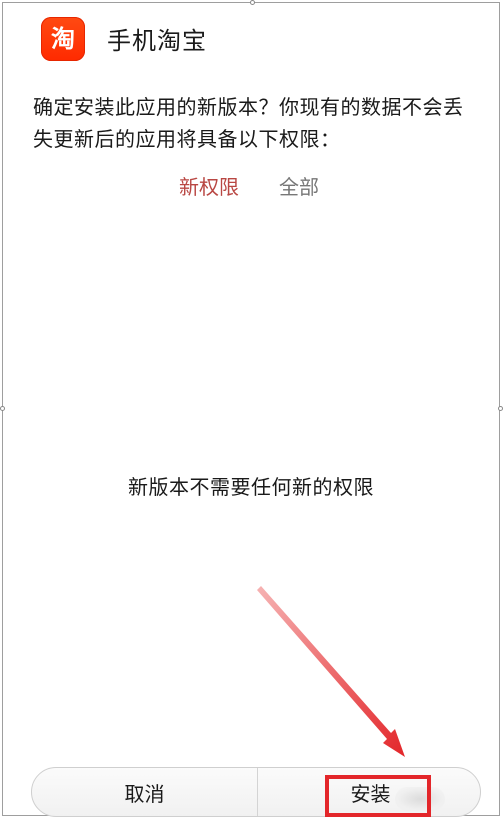 The width and height of the screenshot is (504, 820). I want to click on resize-handle-right, so click(500, 408).